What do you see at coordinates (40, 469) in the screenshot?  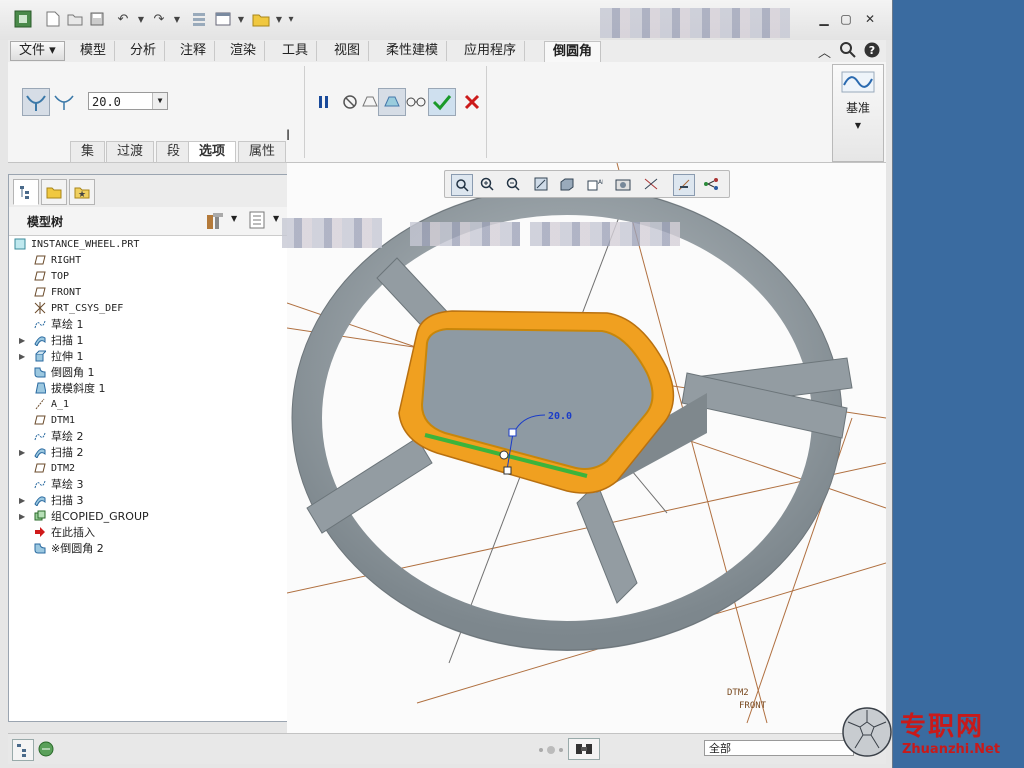 I see `datum-plane-icon` at bounding box center [40, 469].